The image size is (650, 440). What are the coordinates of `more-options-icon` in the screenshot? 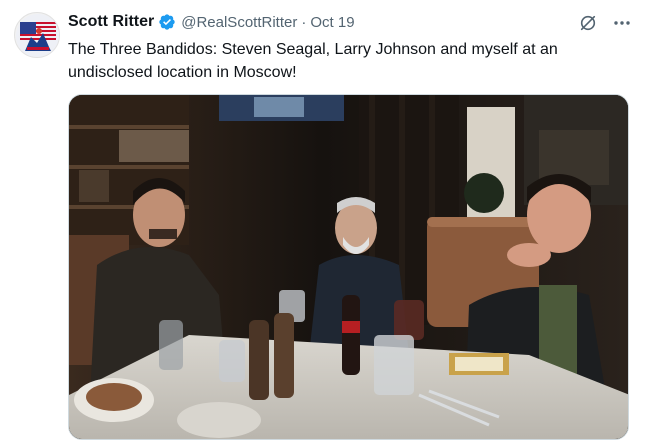 It's located at (622, 23).